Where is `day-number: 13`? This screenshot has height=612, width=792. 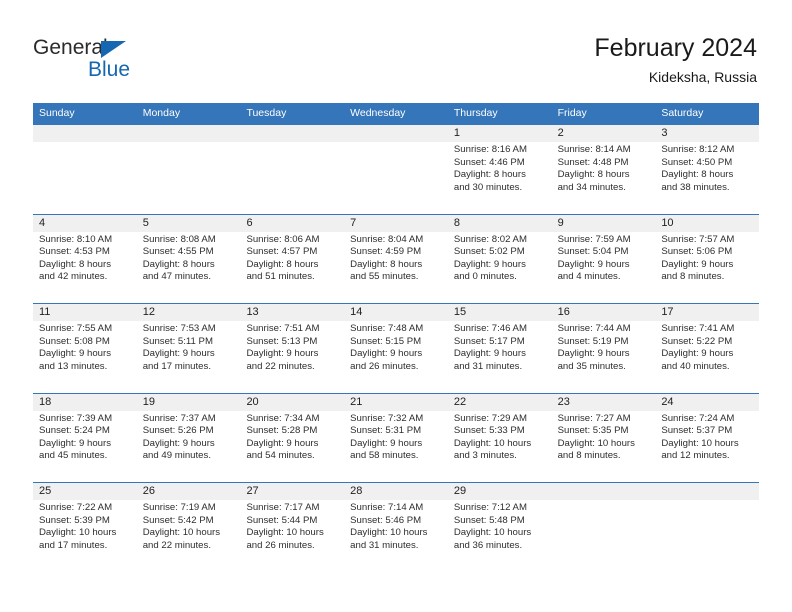 day-number: 13 is located at coordinates (252, 312).